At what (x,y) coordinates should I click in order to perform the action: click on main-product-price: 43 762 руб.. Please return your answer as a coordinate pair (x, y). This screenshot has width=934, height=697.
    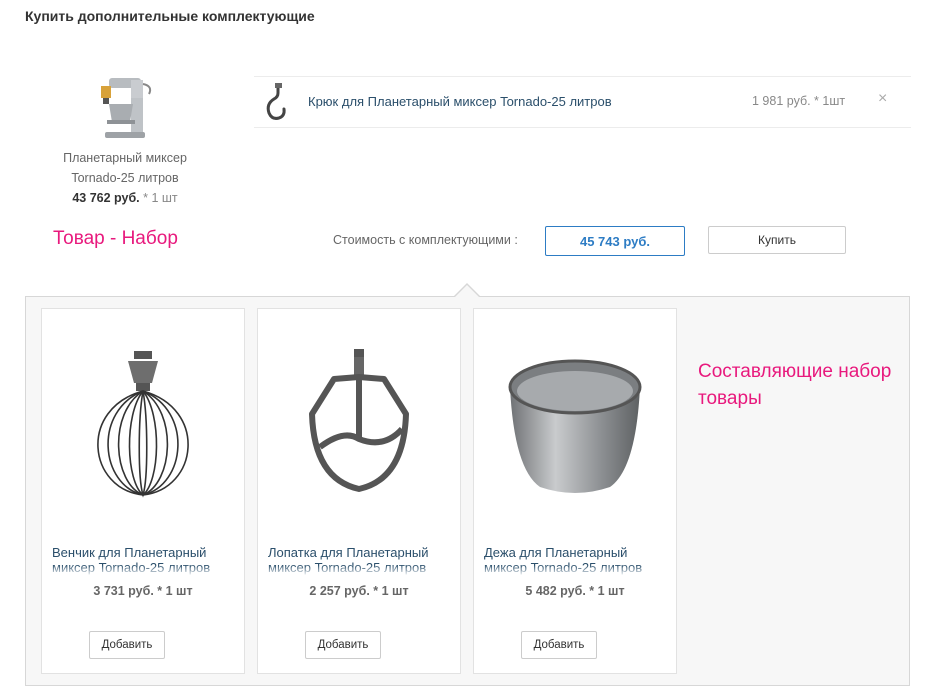
    Looking at the image, I should click on (106, 198).